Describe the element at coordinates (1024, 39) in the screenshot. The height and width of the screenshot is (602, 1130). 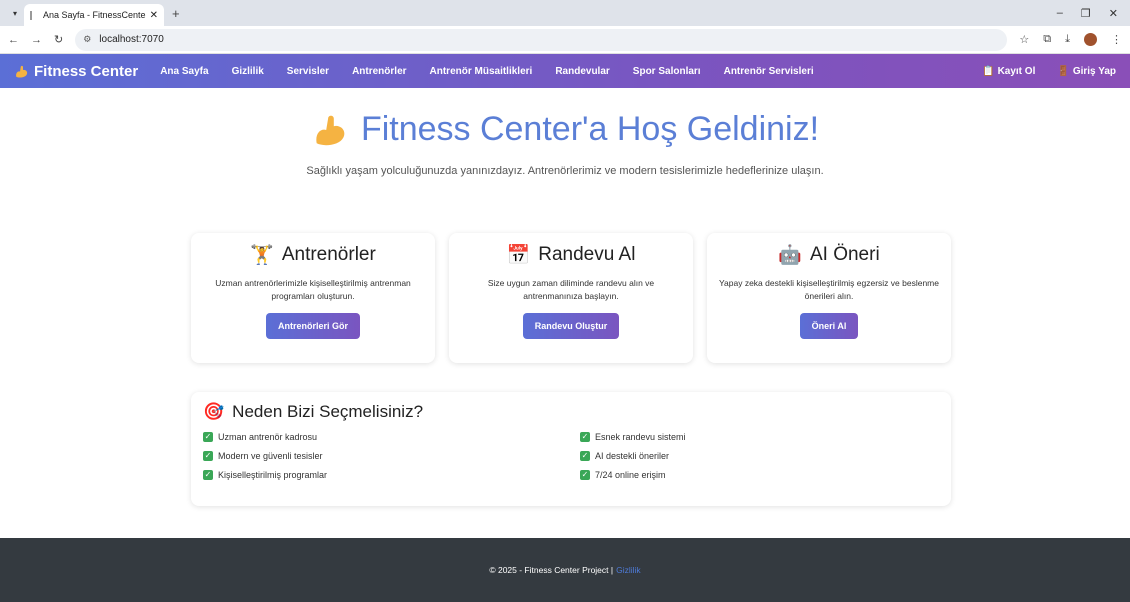
I see `bookmark-star-icon: ☆` at that location.